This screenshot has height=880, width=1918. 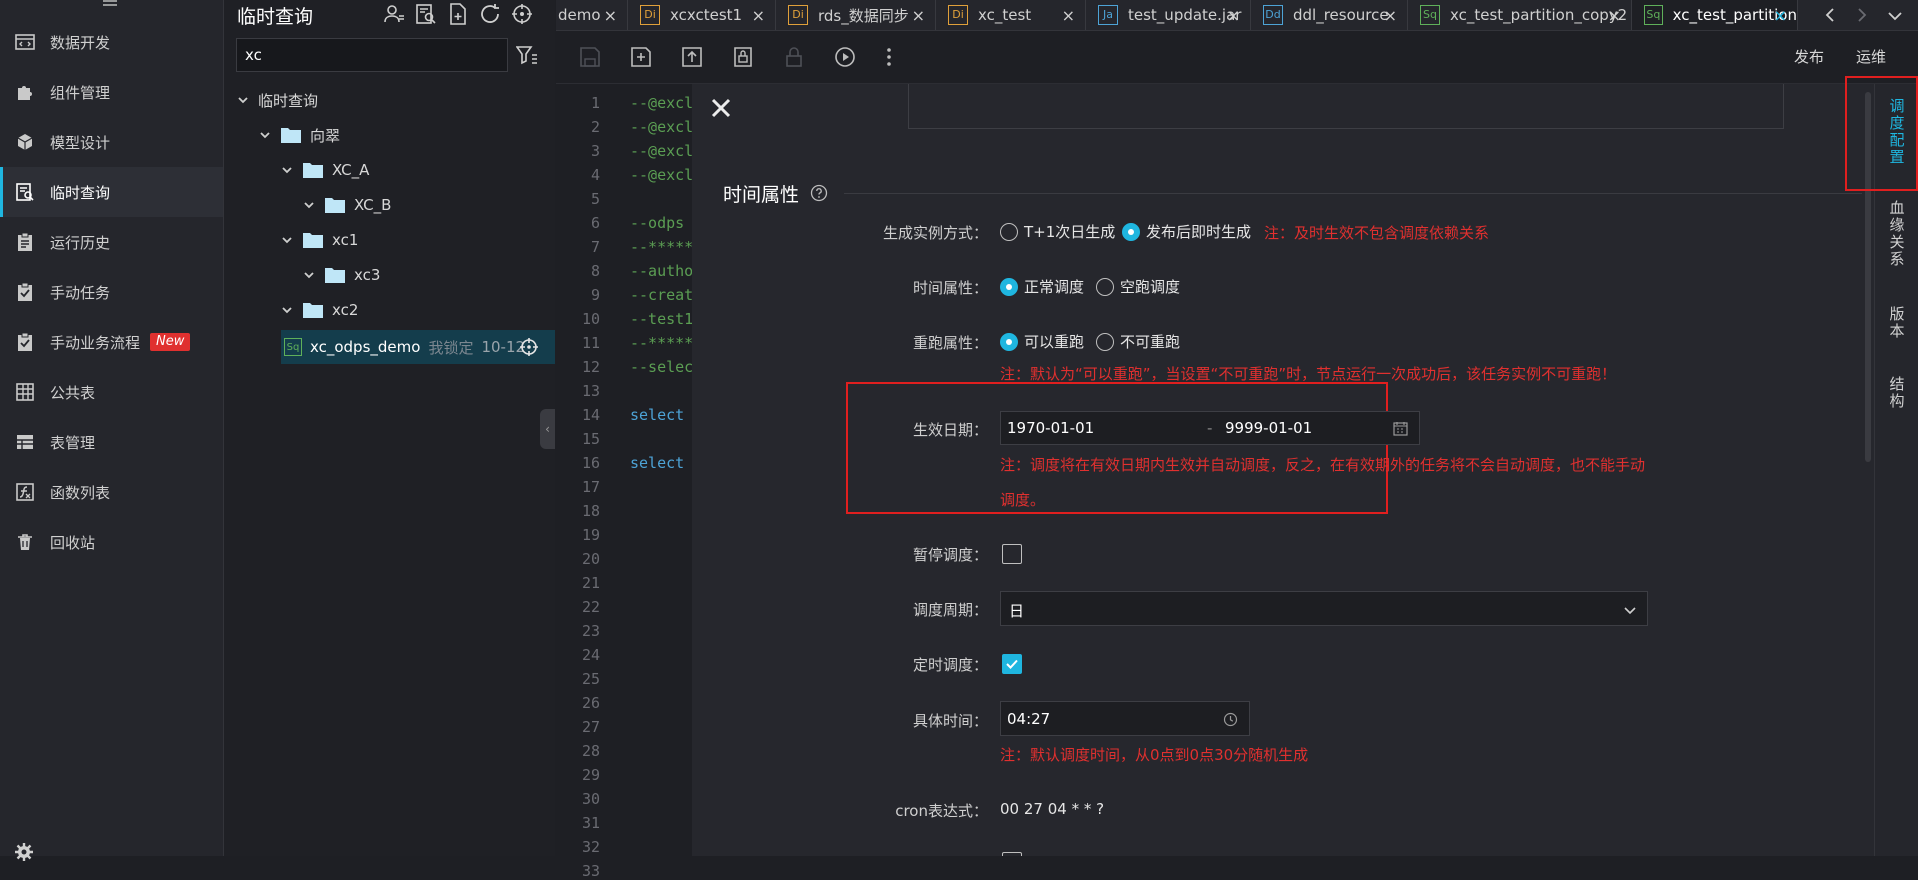 What do you see at coordinates (458, 14) in the screenshot?
I see `new-file-icon` at bounding box center [458, 14].